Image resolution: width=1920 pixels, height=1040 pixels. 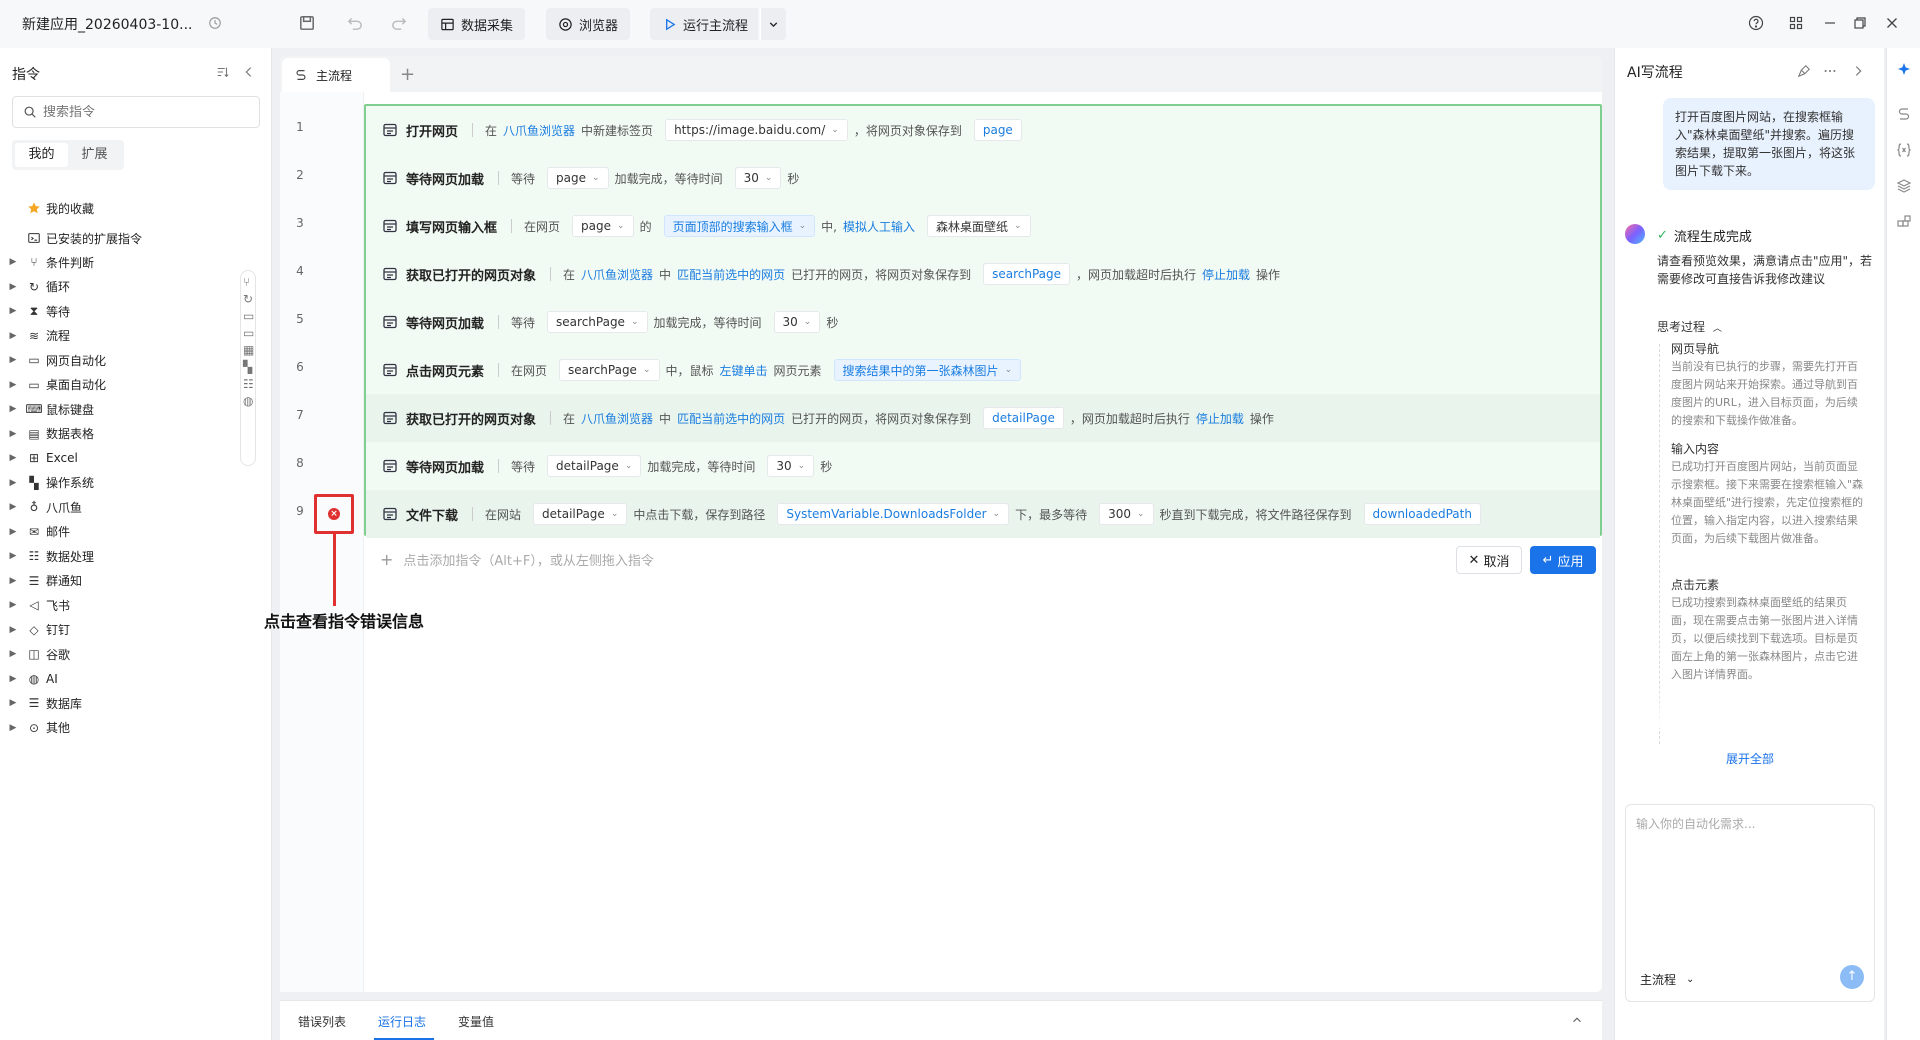 What do you see at coordinates (115, 311) in the screenshot?
I see `sidebar-category-item: ▶ ⧗ 等待` at bounding box center [115, 311].